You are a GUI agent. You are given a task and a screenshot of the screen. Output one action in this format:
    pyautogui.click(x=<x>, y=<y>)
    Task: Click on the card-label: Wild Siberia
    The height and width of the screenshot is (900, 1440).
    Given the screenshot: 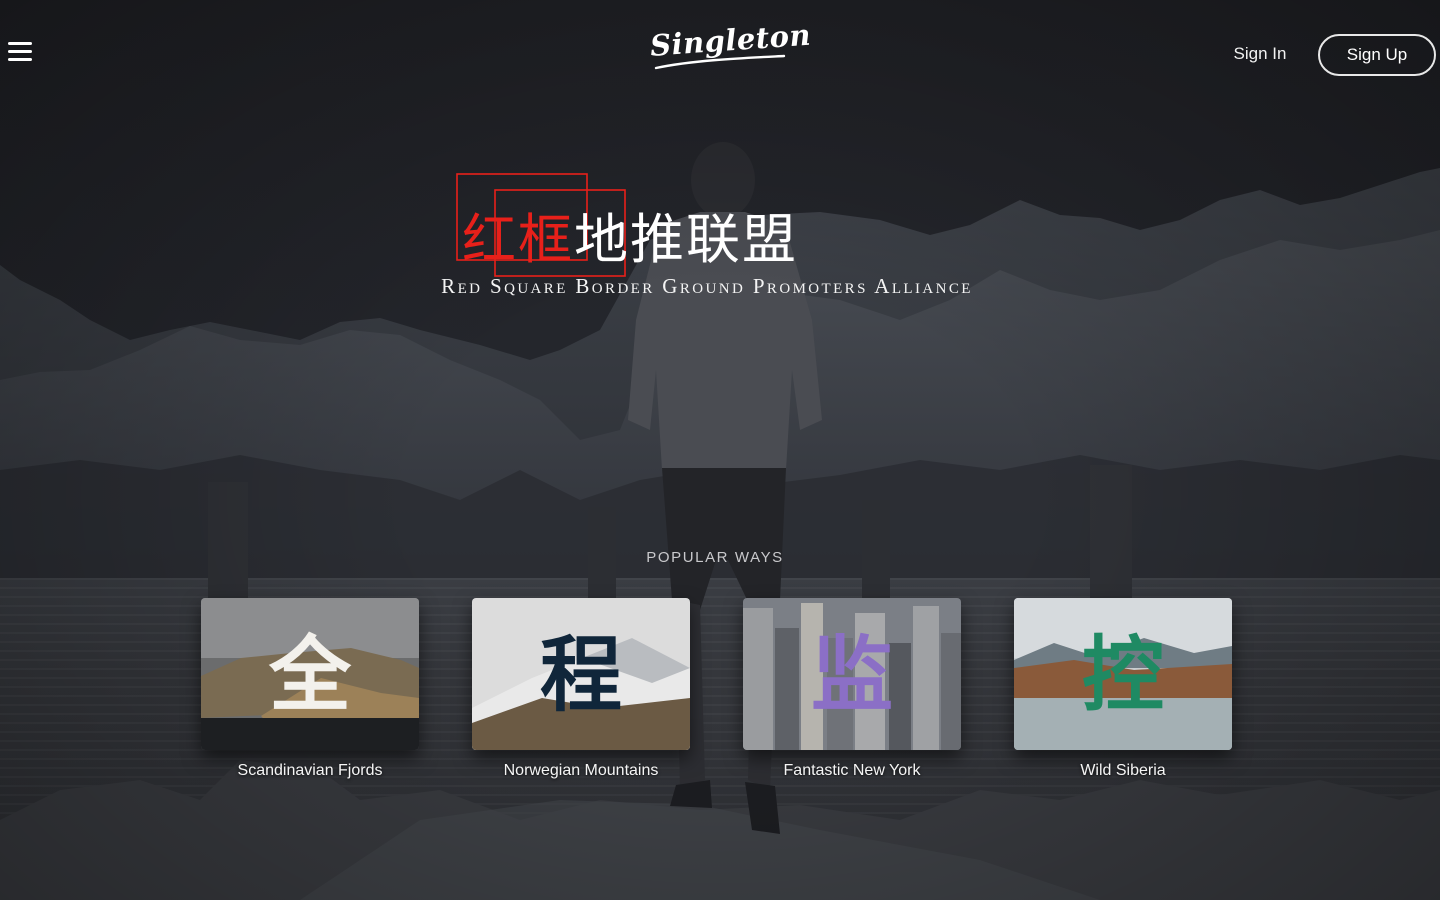 What is the action you would take?
    pyautogui.click(x=1123, y=770)
    